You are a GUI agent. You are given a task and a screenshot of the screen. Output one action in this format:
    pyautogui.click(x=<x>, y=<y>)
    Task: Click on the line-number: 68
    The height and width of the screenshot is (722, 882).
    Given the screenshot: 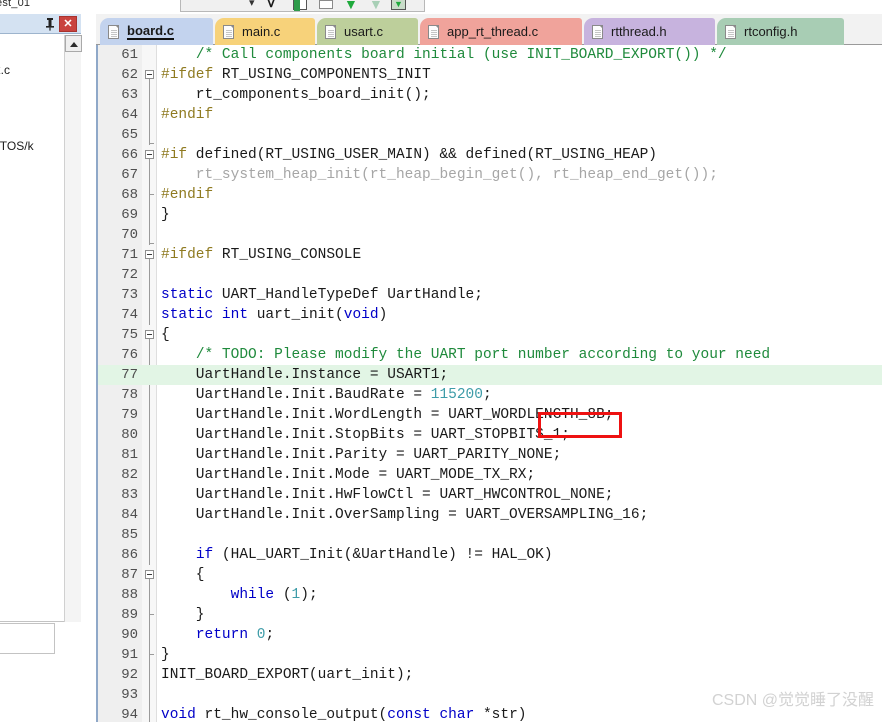 What is the action you would take?
    pyautogui.click(x=129, y=195)
    